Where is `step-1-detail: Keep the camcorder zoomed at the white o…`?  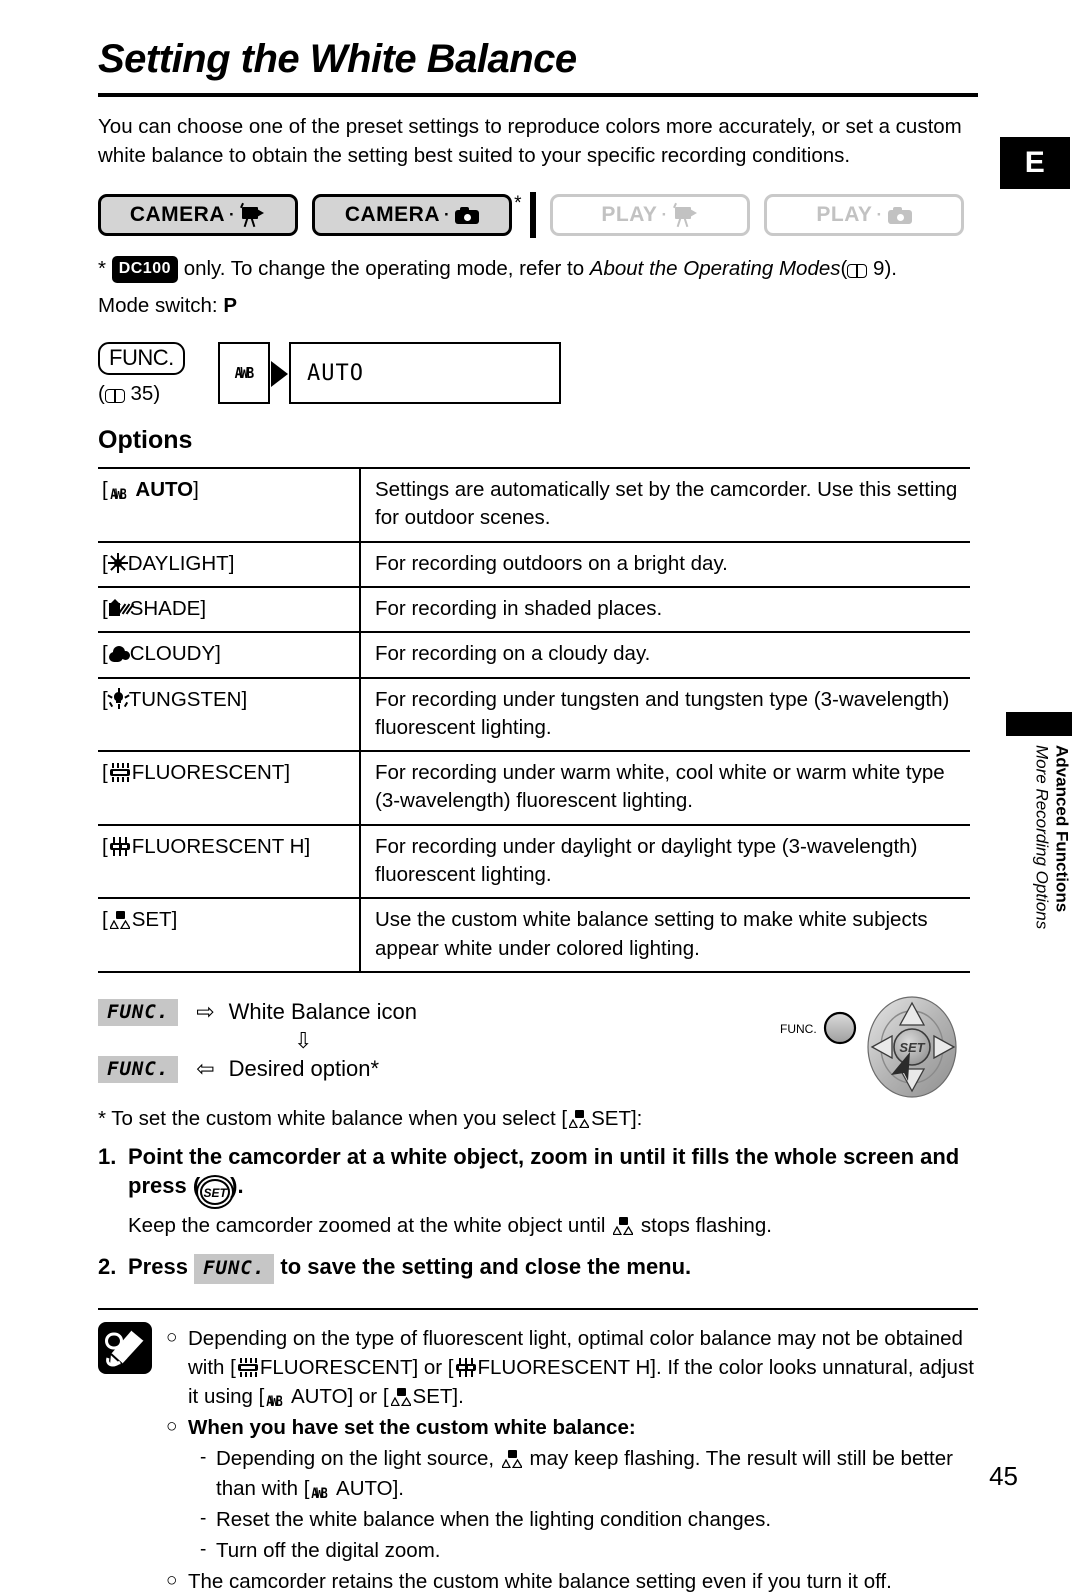 step-1-detail: Keep the camcorder zoomed at the white o… is located at coordinates (553, 1226).